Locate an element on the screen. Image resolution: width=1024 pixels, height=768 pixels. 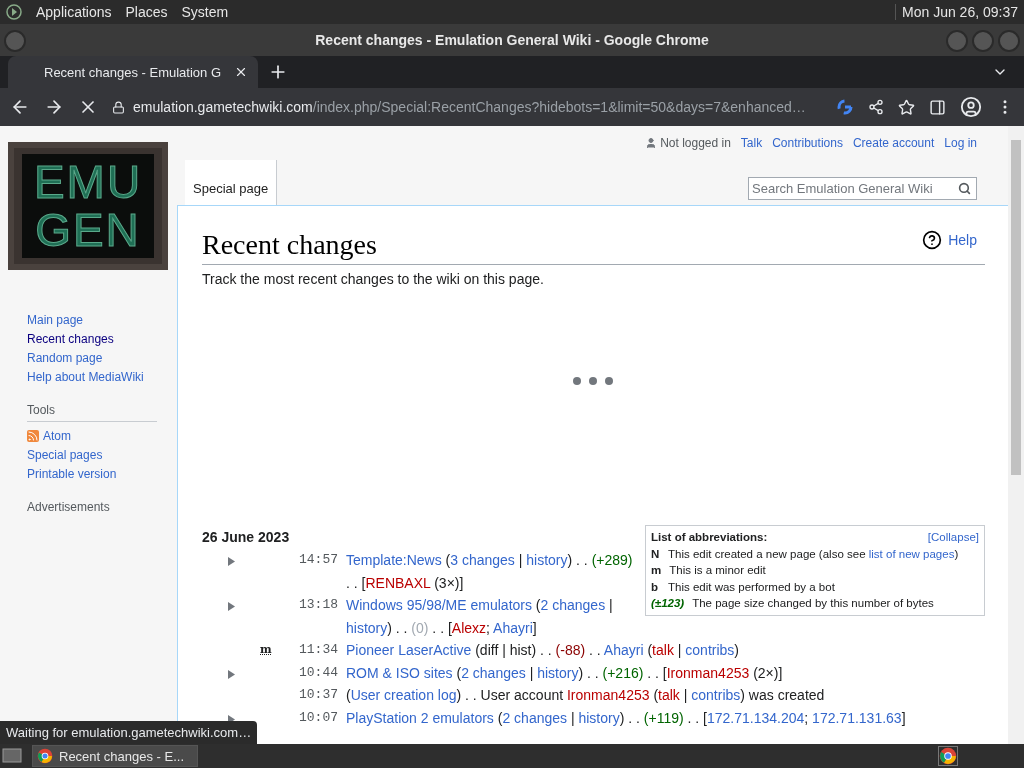
entry-link: 172.71.131.63 is located at coordinates (857, 717).